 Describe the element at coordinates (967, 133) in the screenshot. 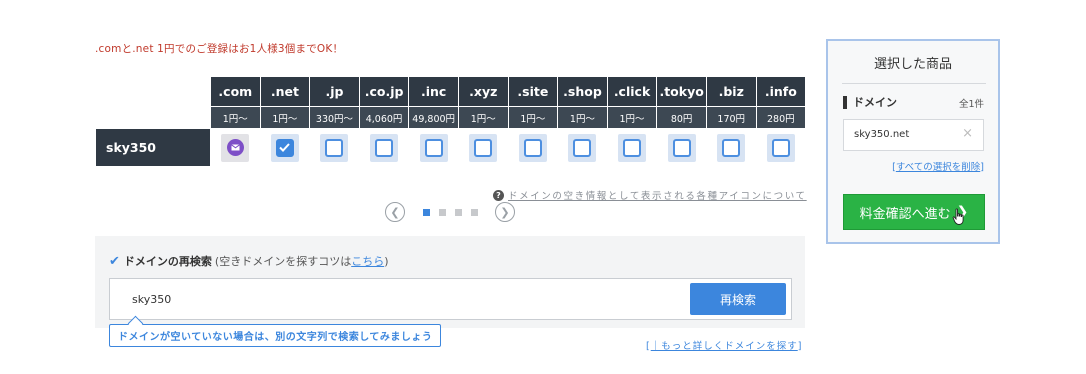

I see `remove-icon: ×` at that location.